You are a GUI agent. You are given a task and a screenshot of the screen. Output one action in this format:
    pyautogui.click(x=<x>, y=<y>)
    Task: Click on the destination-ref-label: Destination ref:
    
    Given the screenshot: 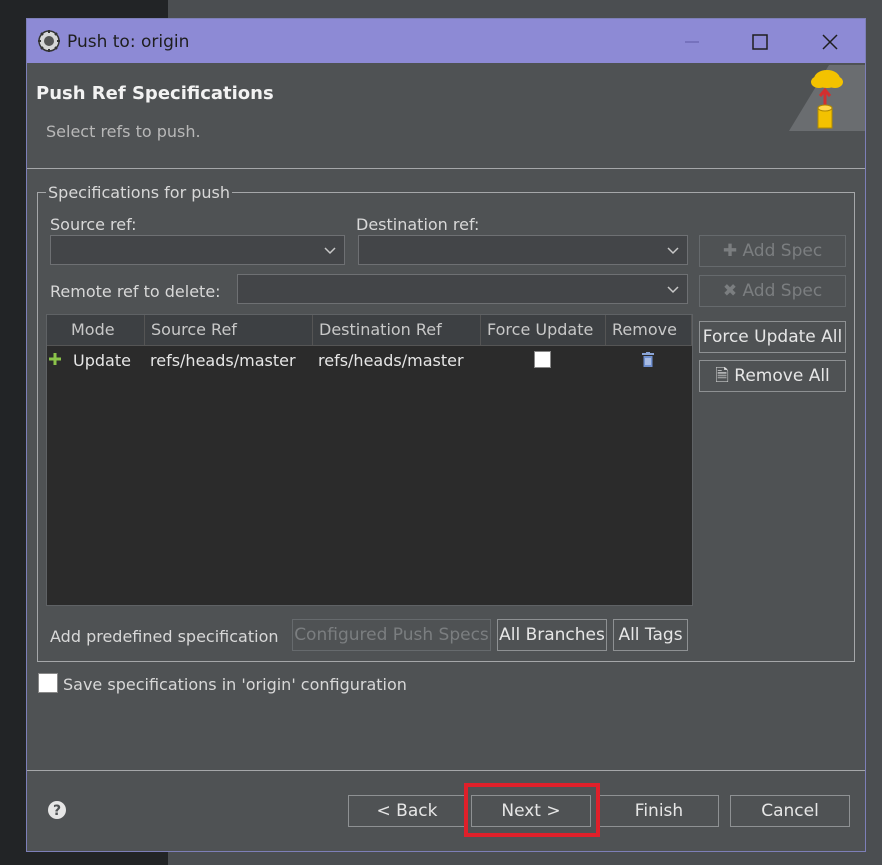 What is the action you would take?
    pyautogui.click(x=418, y=224)
    